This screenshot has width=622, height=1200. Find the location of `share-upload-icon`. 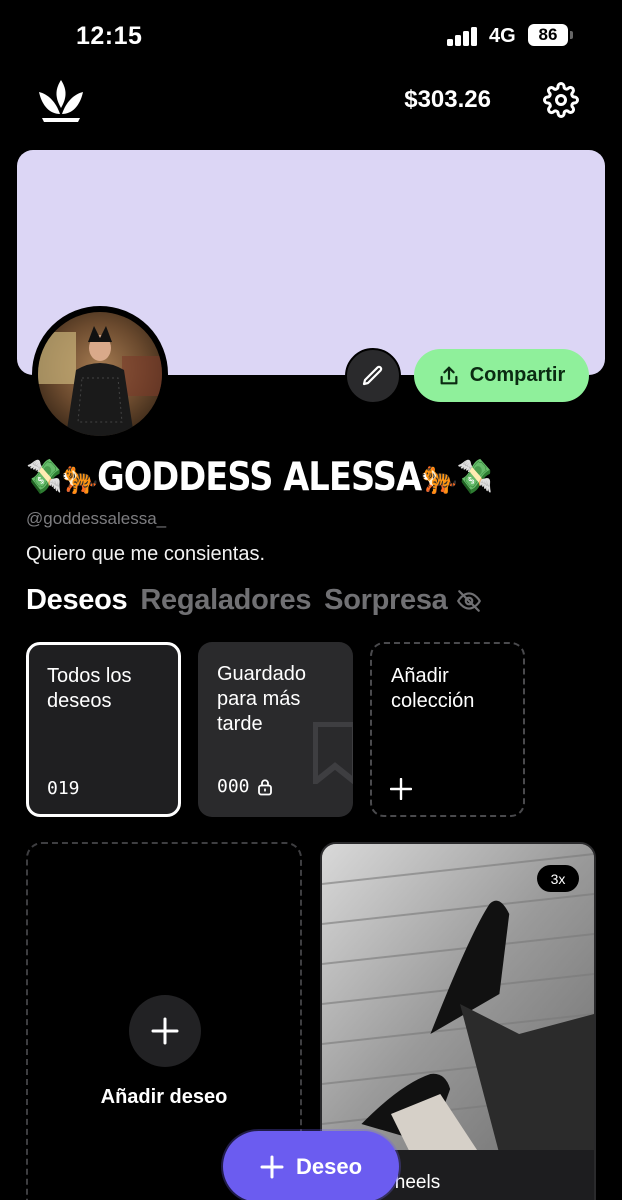

share-upload-icon is located at coordinates (449, 375).